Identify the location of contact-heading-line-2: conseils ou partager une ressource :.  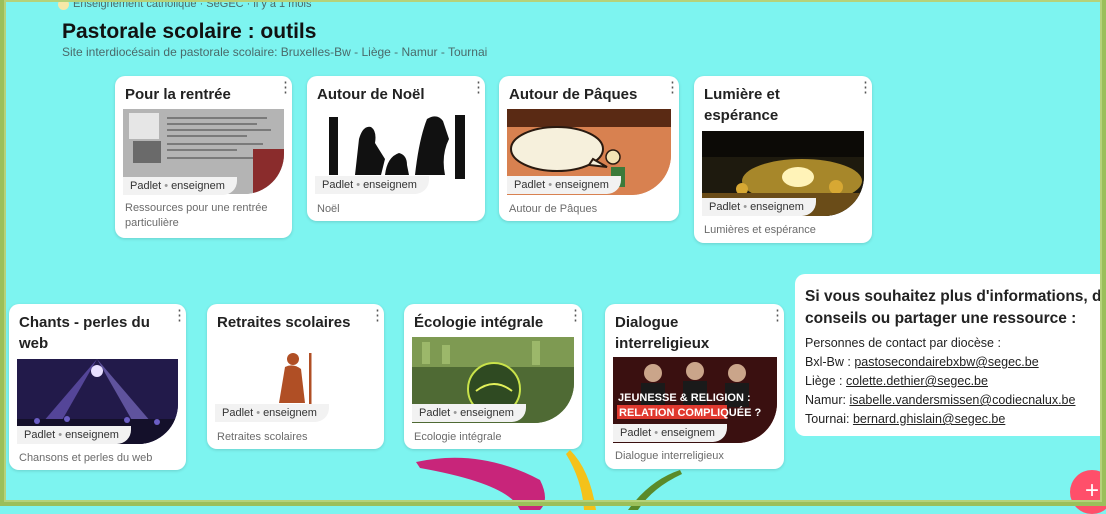
(941, 318).